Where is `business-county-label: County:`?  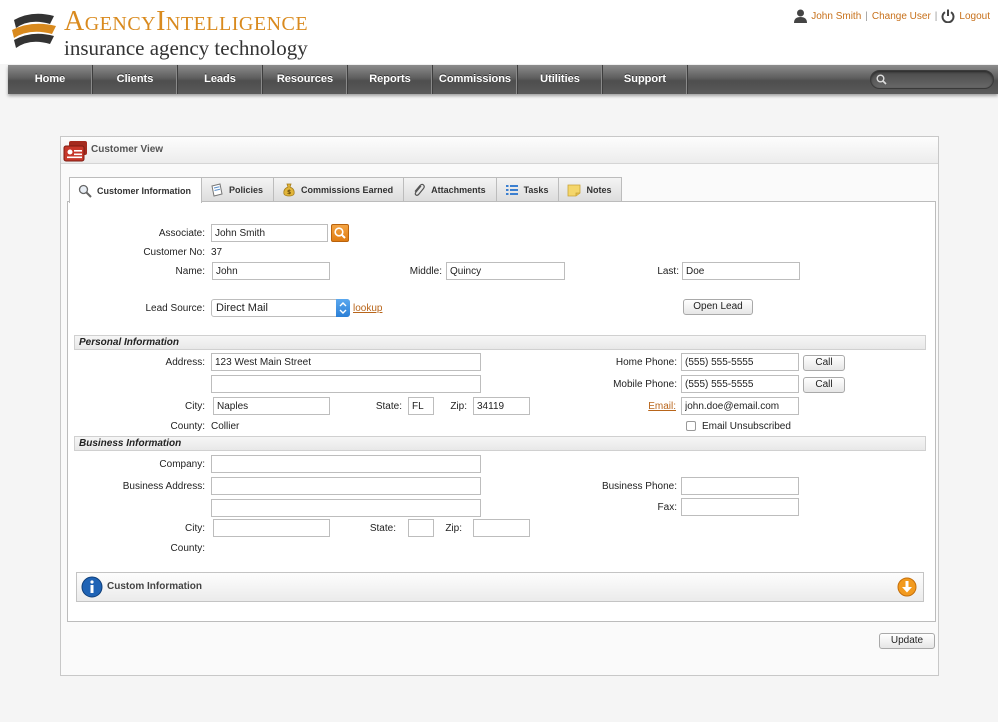
business-county-label: County: is located at coordinates (187, 548).